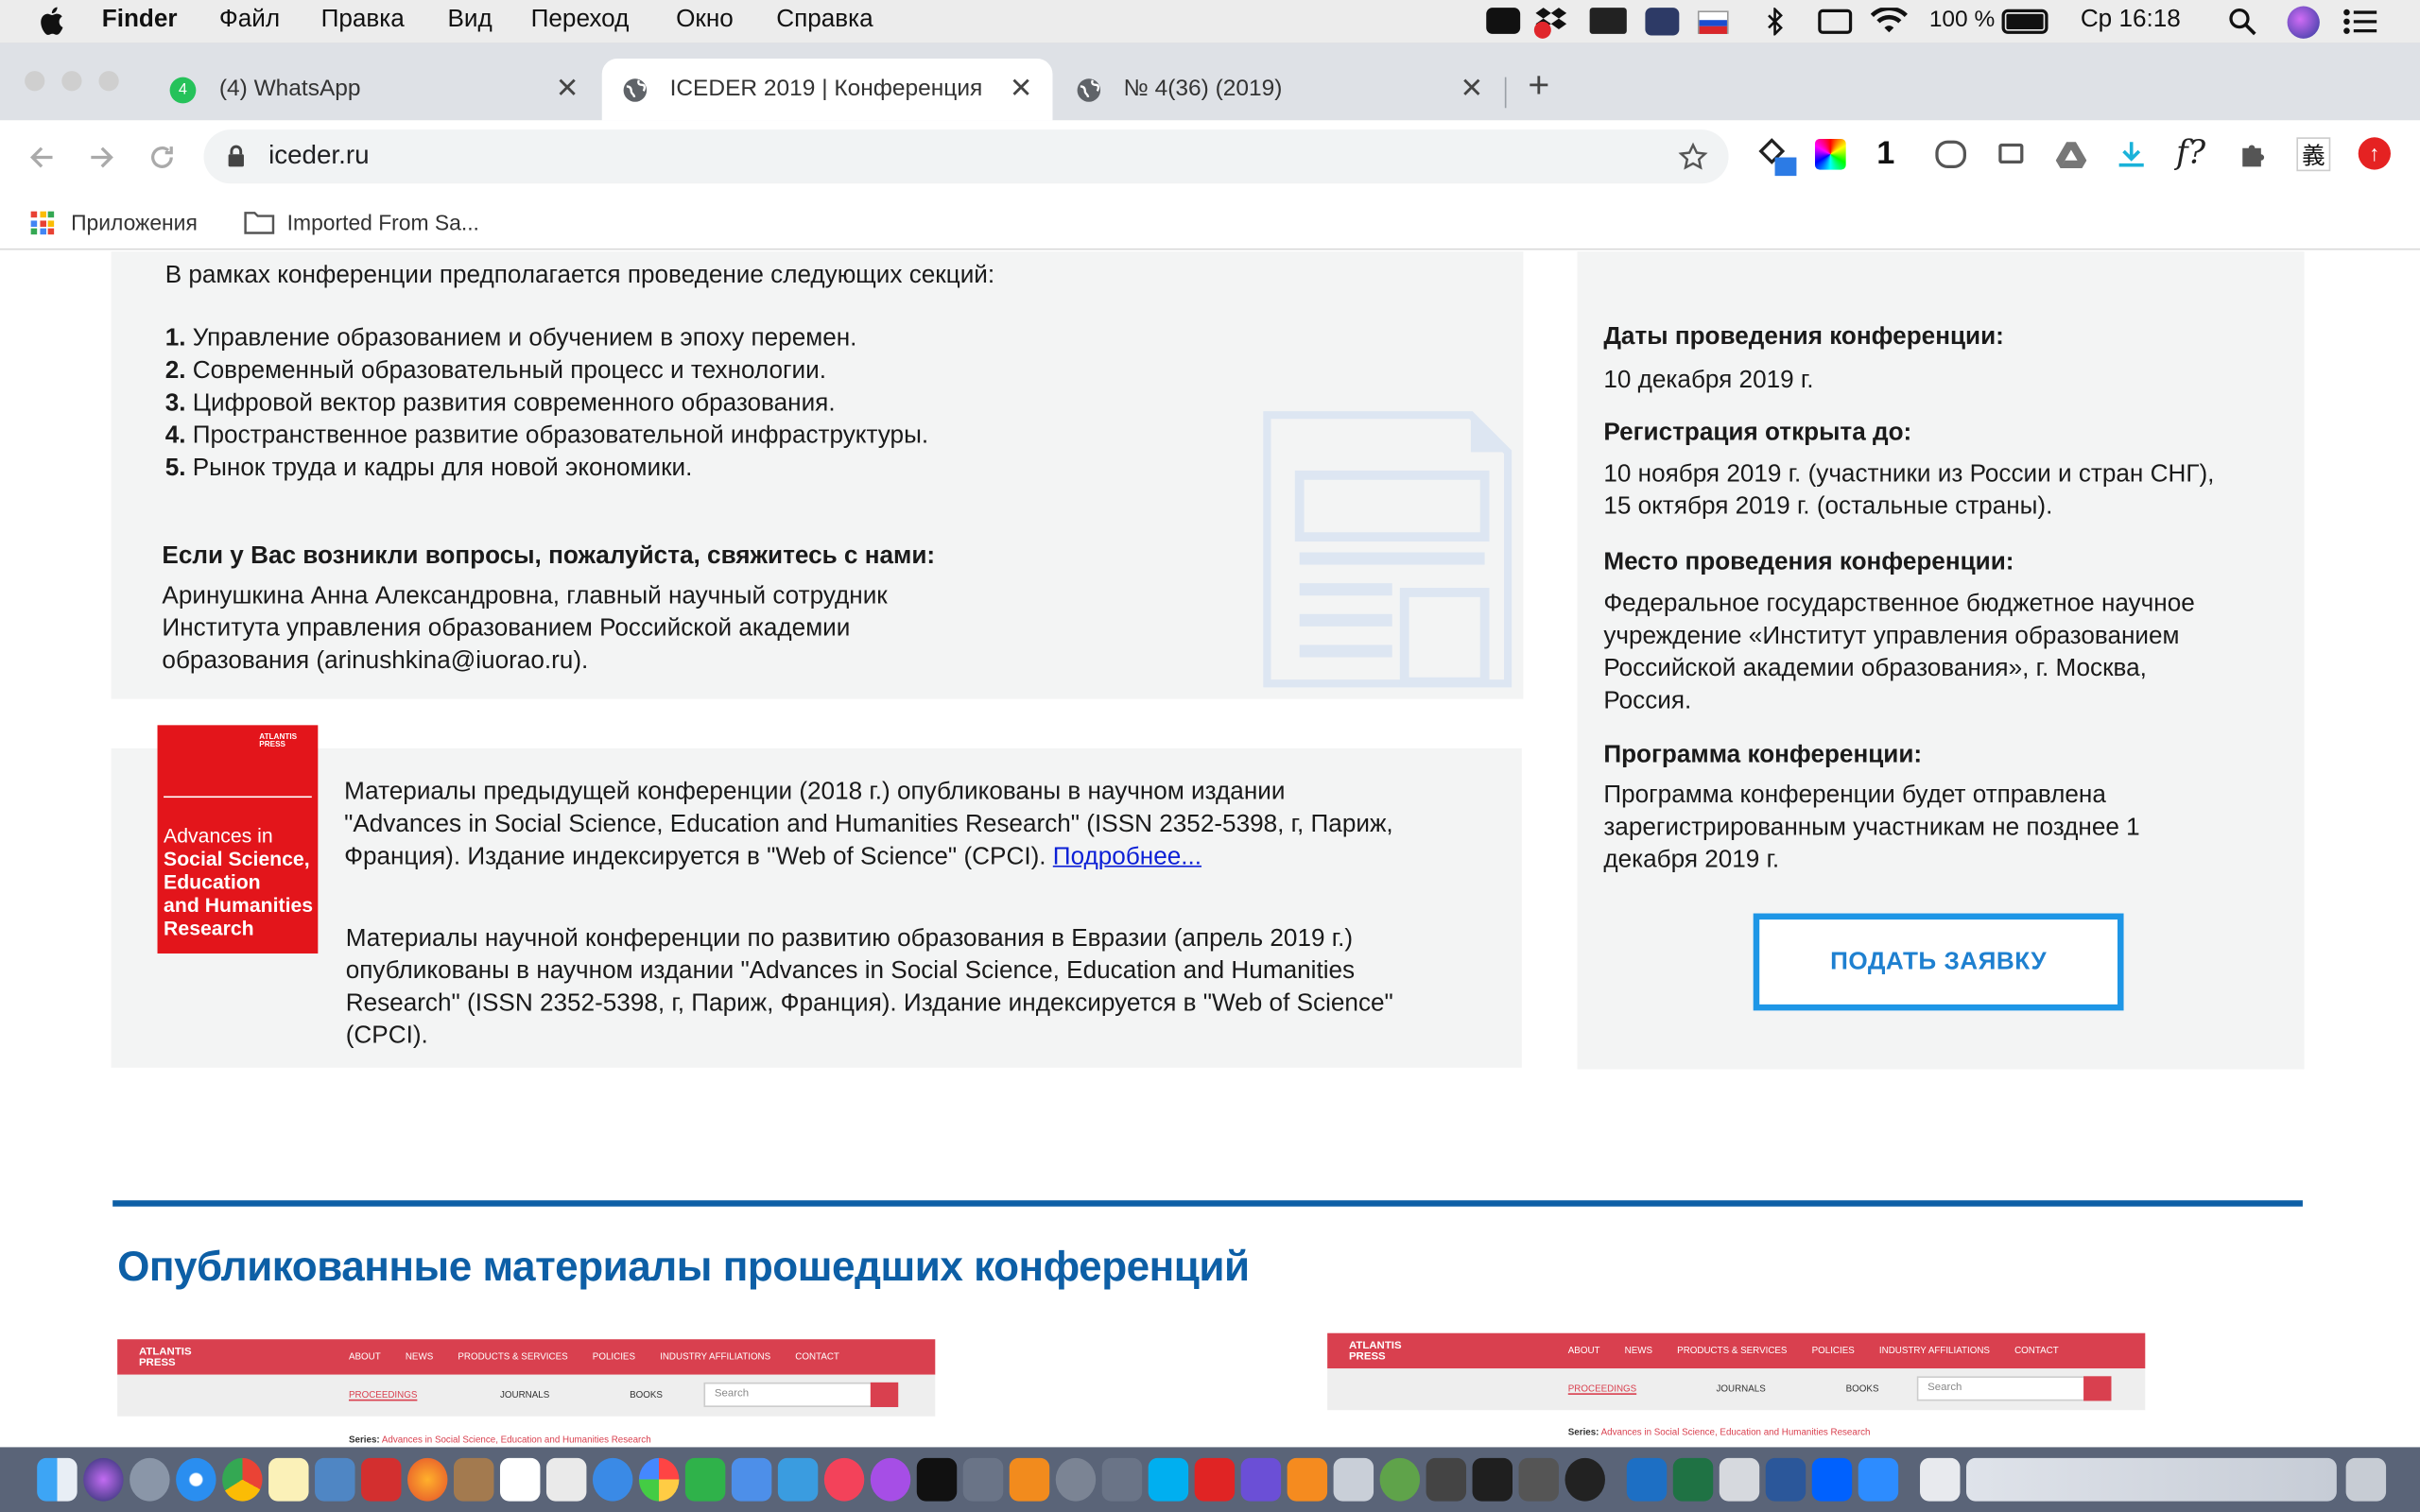 Image resolution: width=2420 pixels, height=1512 pixels. I want to click on tv-icon, so click(937, 1479).